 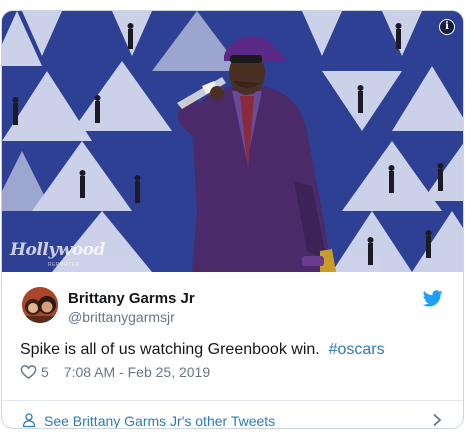 What do you see at coordinates (232, 303) in the screenshot?
I see `tweet-header: Brittany Garms Jr @brittanygarmsjr` at bounding box center [232, 303].